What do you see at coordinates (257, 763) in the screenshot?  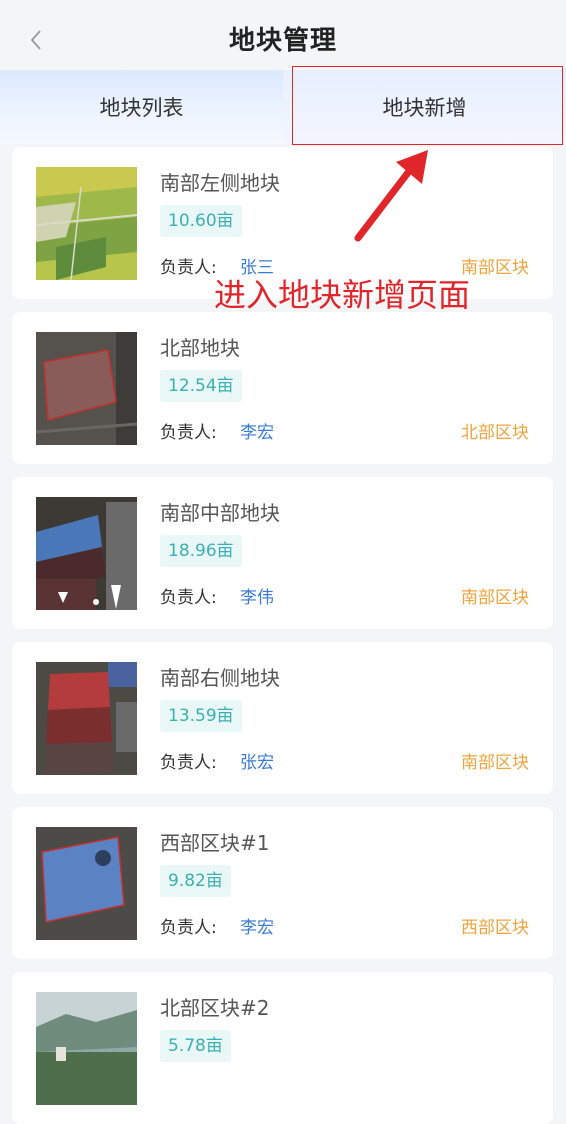 I see `owner-name: 张宏` at bounding box center [257, 763].